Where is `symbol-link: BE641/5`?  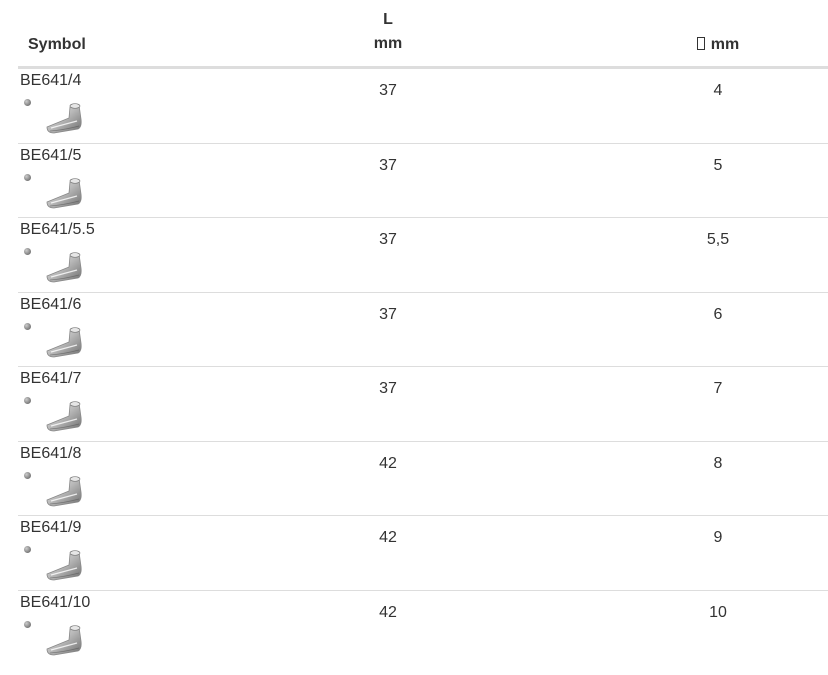 symbol-link: BE641/5 is located at coordinates (50, 156).